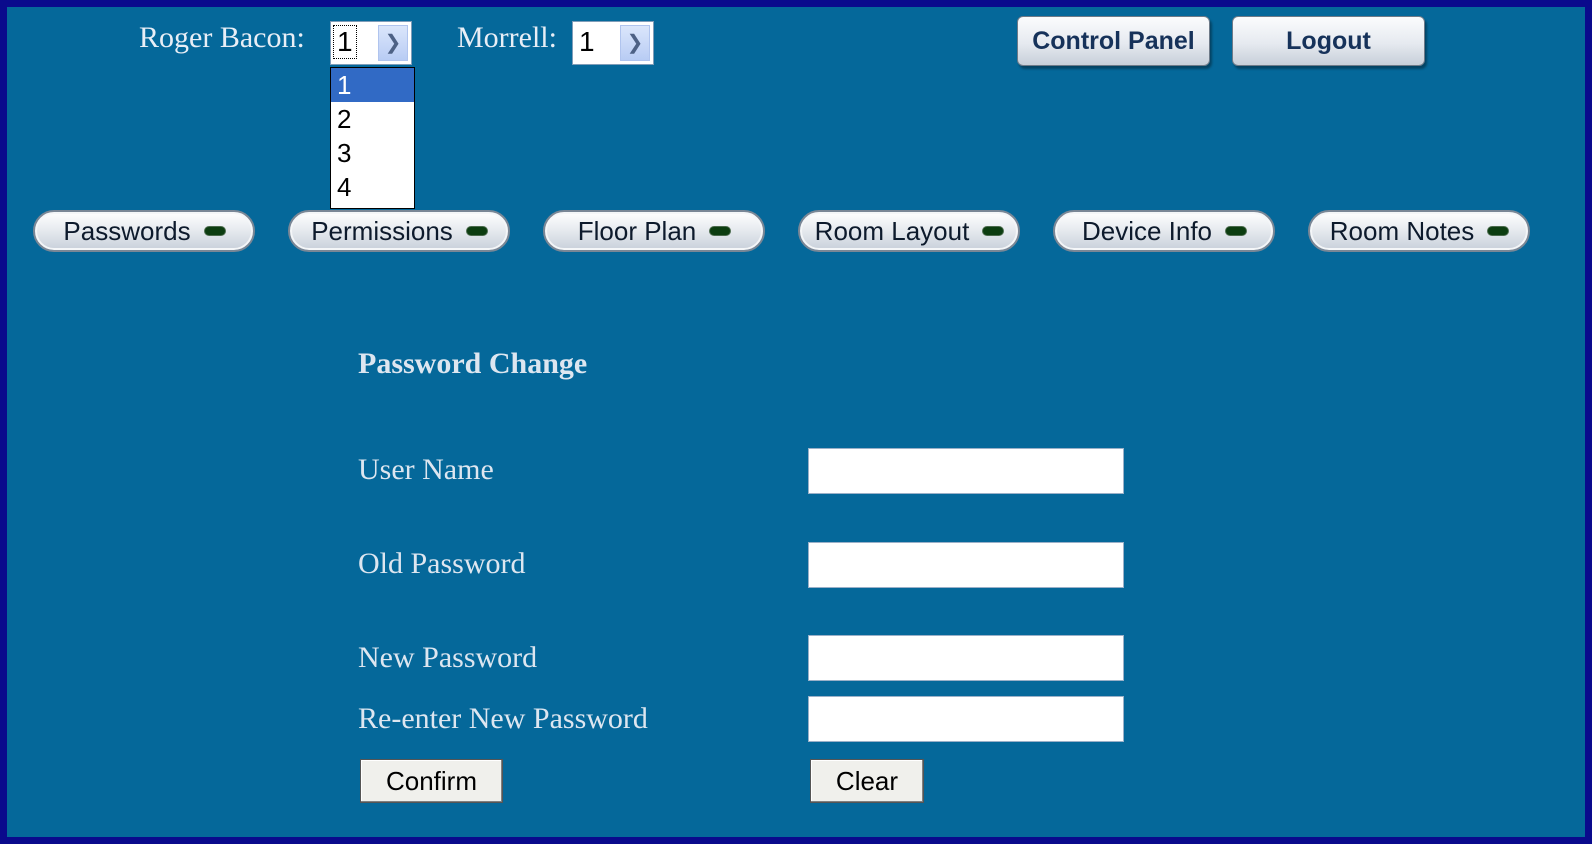  Describe the element at coordinates (345, 42) in the screenshot. I see `roger-bacon-select-value: 1` at that location.